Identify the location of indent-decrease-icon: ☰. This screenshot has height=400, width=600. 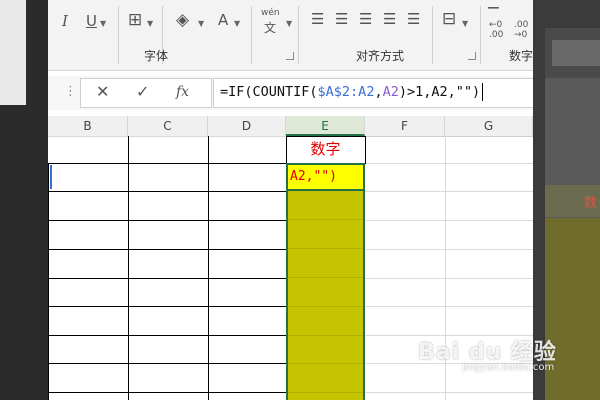
(389, 19).